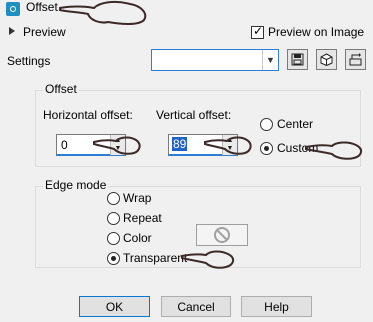 The width and height of the screenshot is (373, 322). What do you see at coordinates (61, 89) in the screenshot?
I see `offset-group-title: Offset` at bounding box center [61, 89].